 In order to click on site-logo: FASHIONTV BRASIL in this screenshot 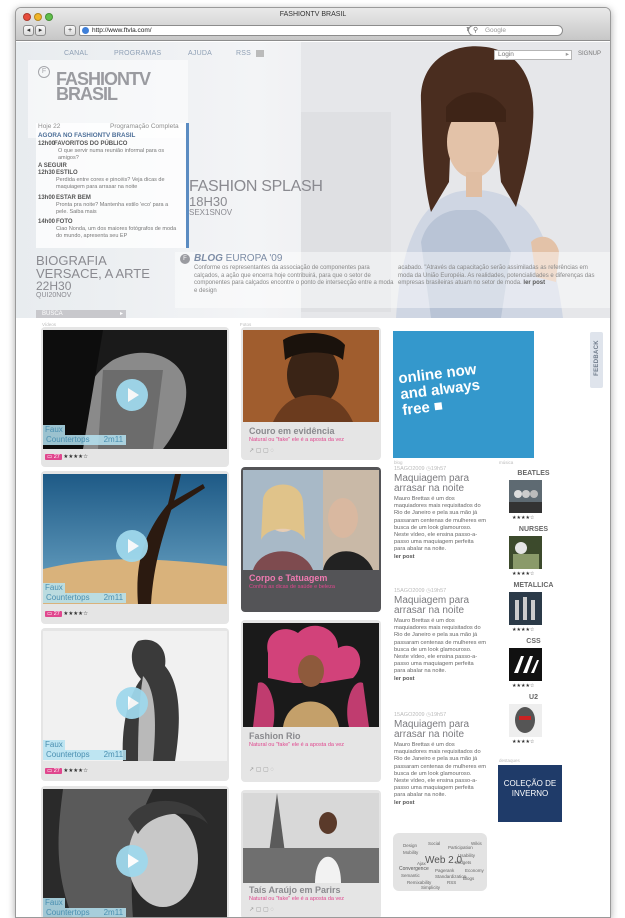, I will do `click(103, 87)`.